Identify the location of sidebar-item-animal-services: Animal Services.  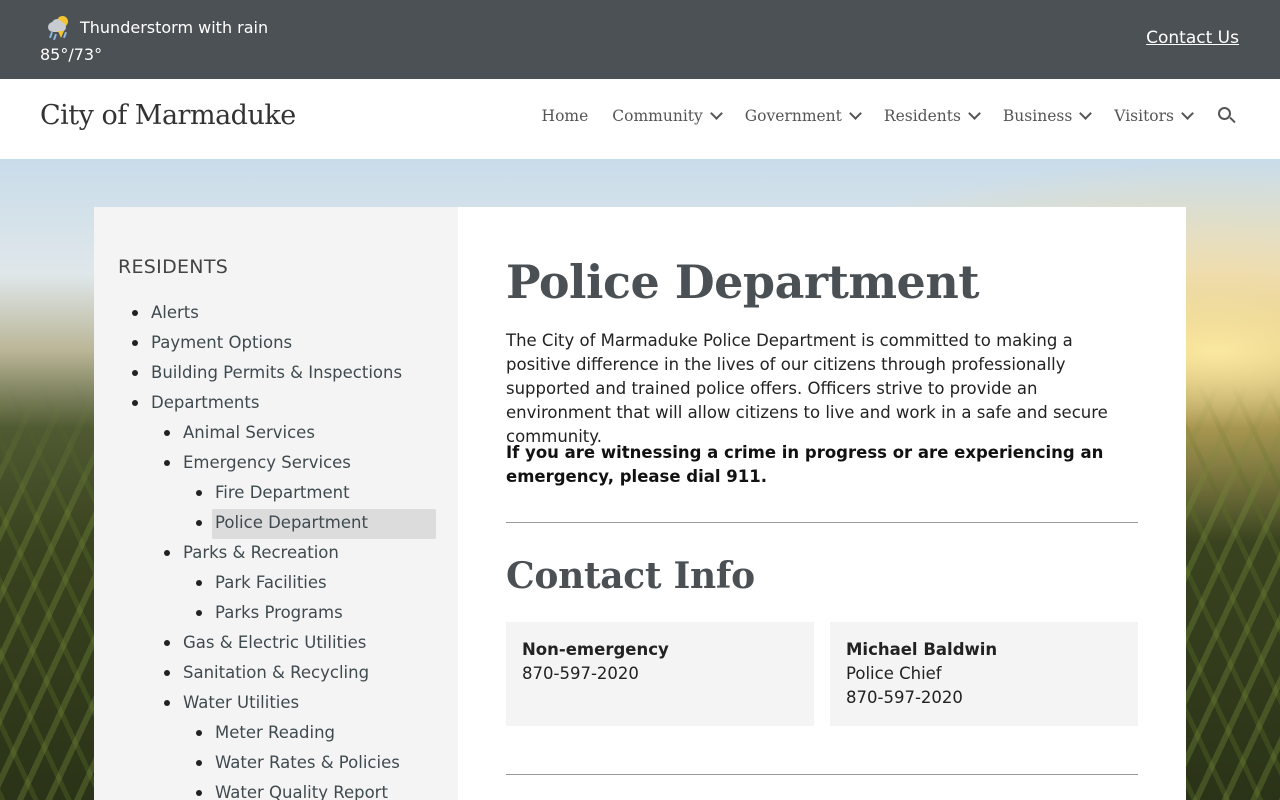
(276, 433).